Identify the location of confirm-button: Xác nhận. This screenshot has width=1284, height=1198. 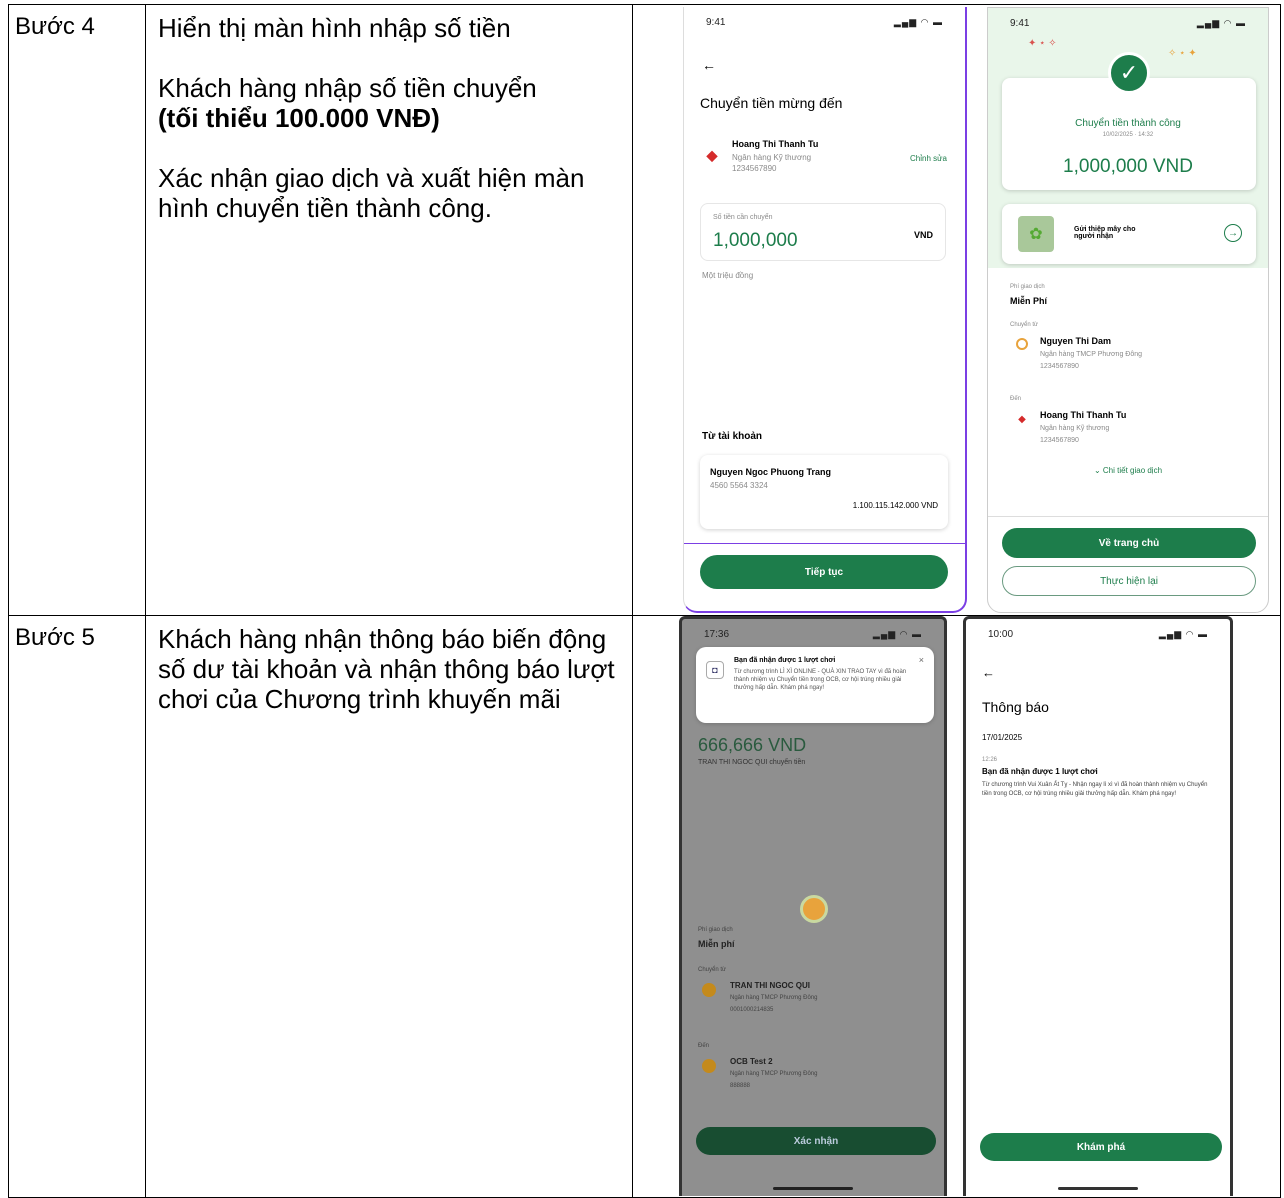
(816, 1141).